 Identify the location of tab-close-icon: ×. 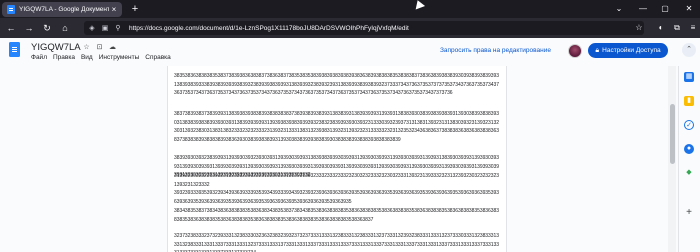
(114, 9).